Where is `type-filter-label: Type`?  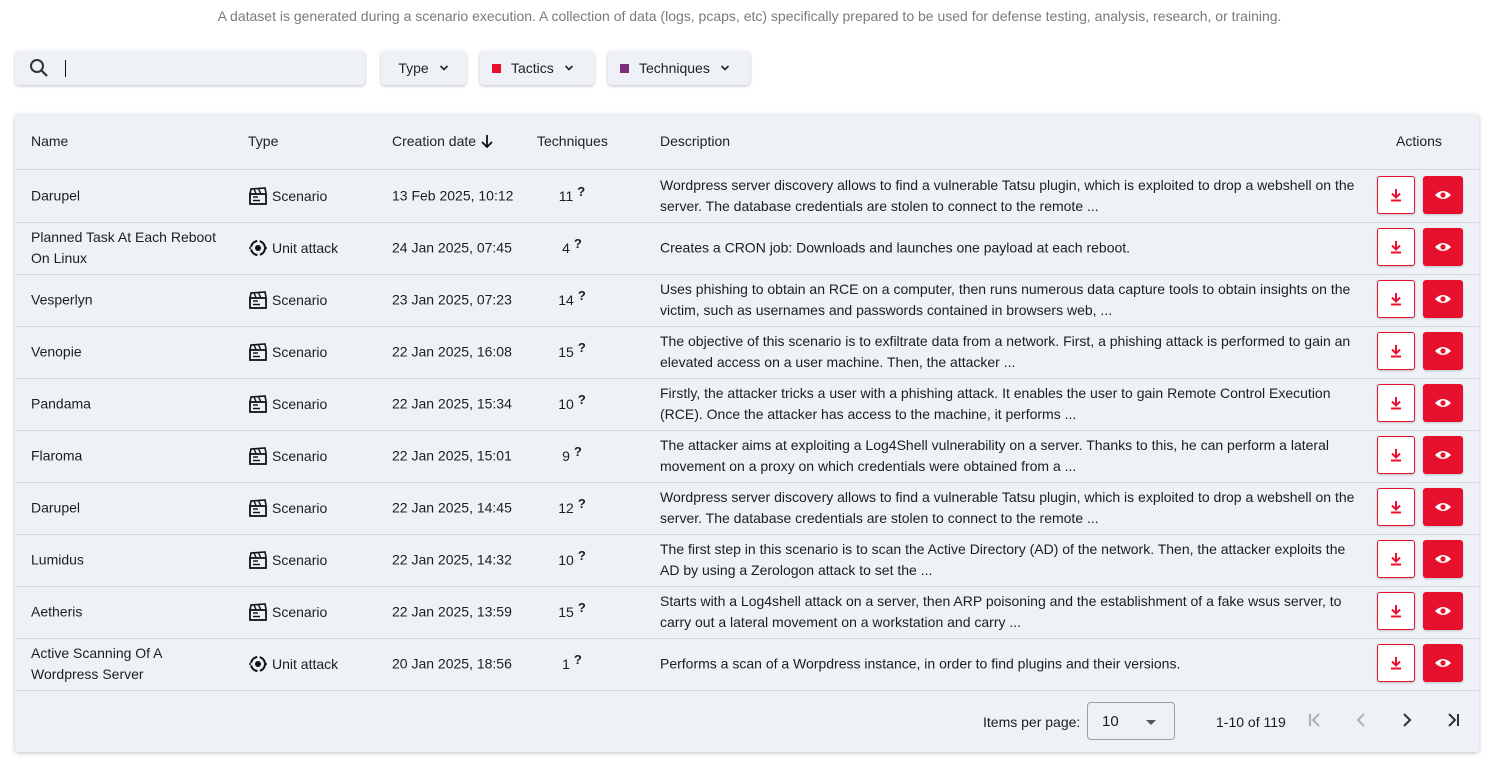
type-filter-label: Type is located at coordinates (413, 68).